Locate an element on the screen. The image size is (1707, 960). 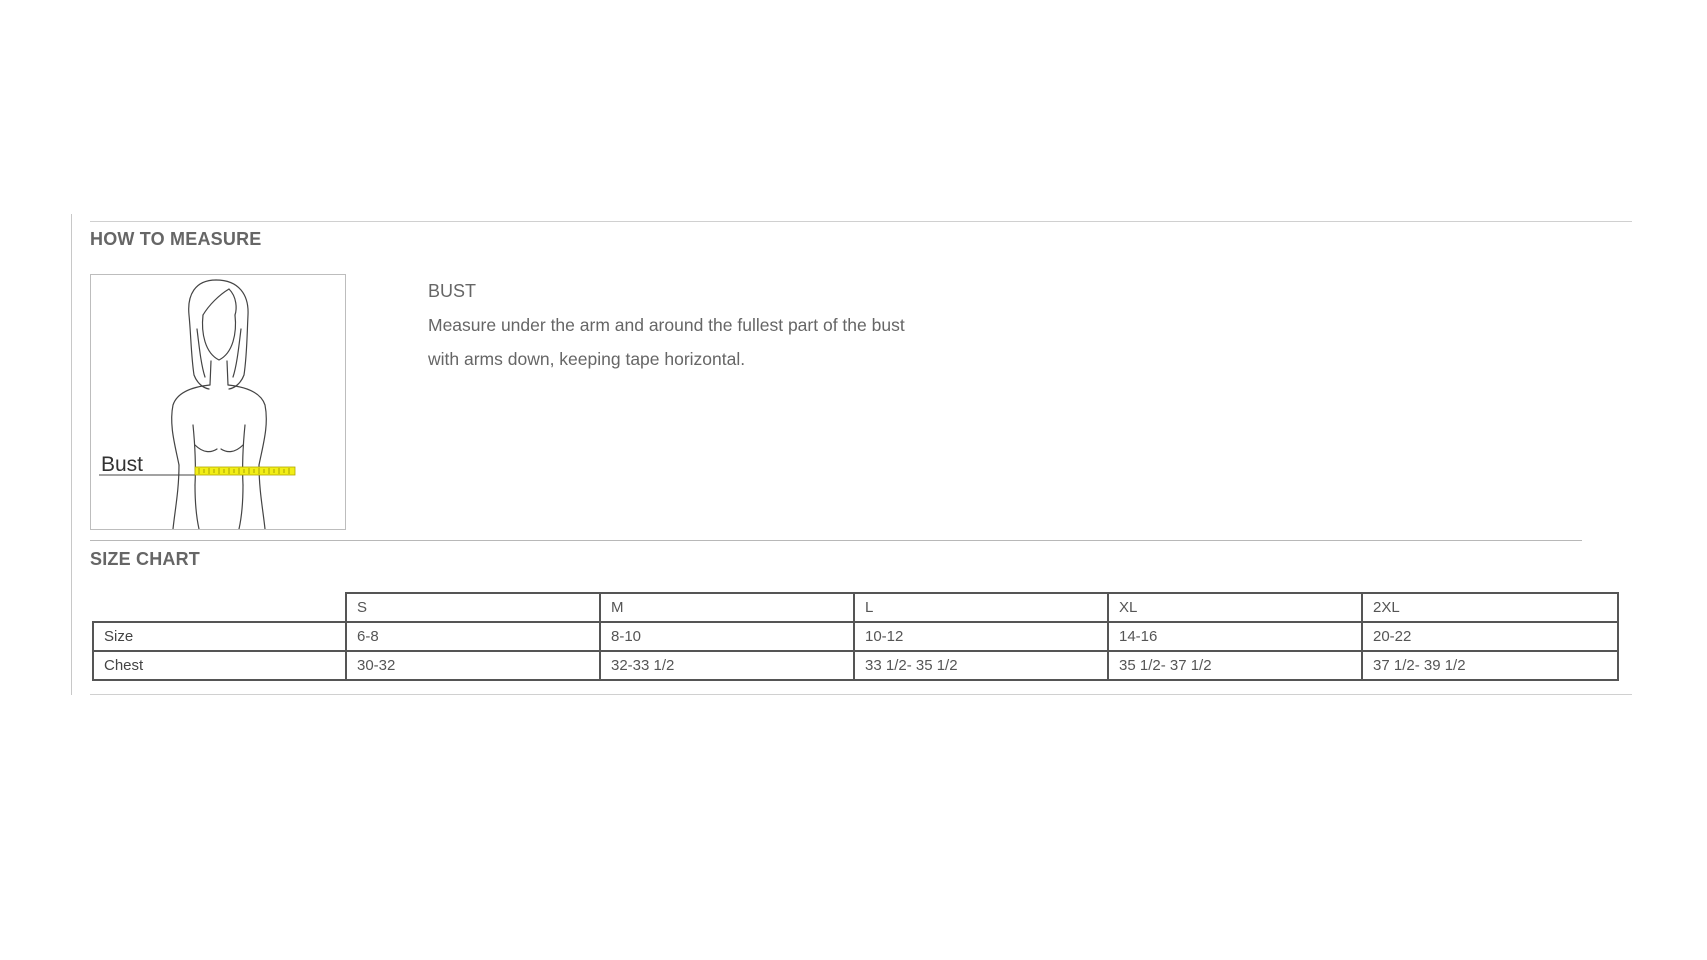
column-header-m: M is located at coordinates (727, 607).